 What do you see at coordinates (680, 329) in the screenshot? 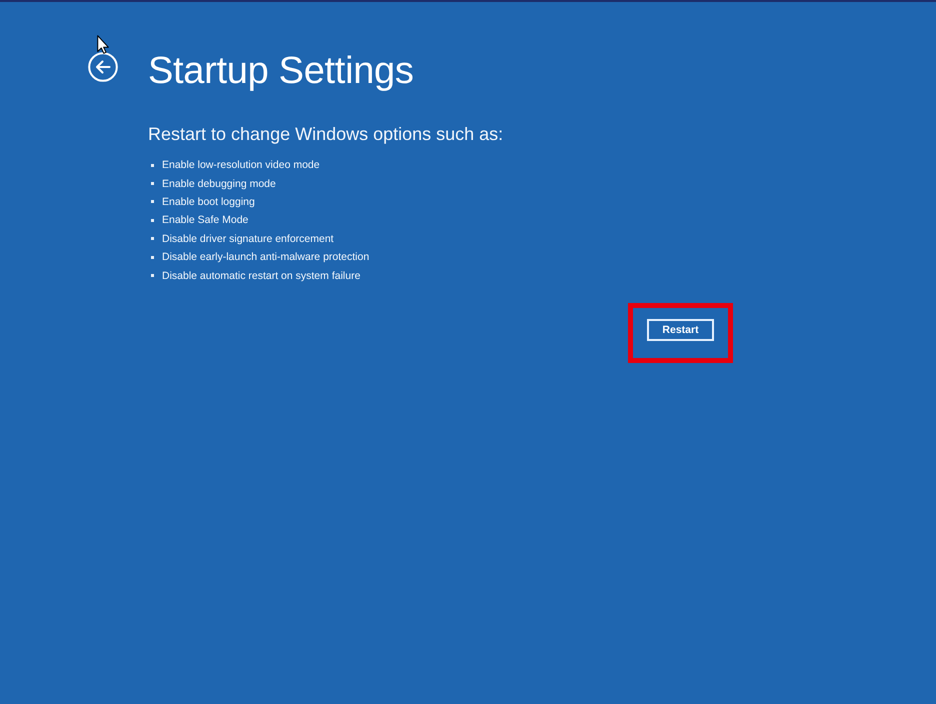
I see `restart-button: Restart` at bounding box center [680, 329].